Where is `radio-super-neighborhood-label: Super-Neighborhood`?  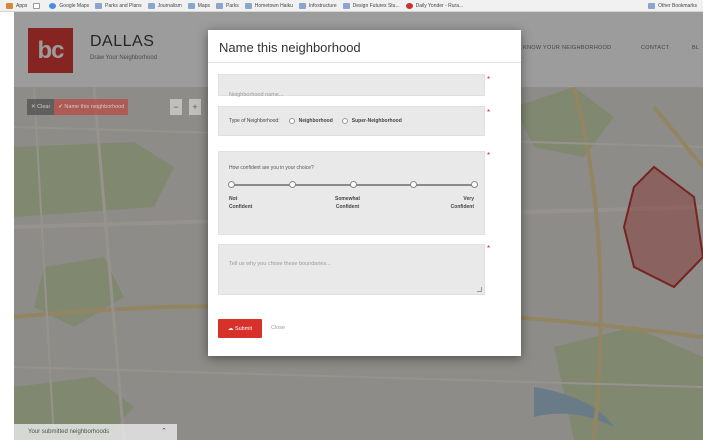
radio-super-neighborhood-label: Super-Neighborhood is located at coordinates (377, 121).